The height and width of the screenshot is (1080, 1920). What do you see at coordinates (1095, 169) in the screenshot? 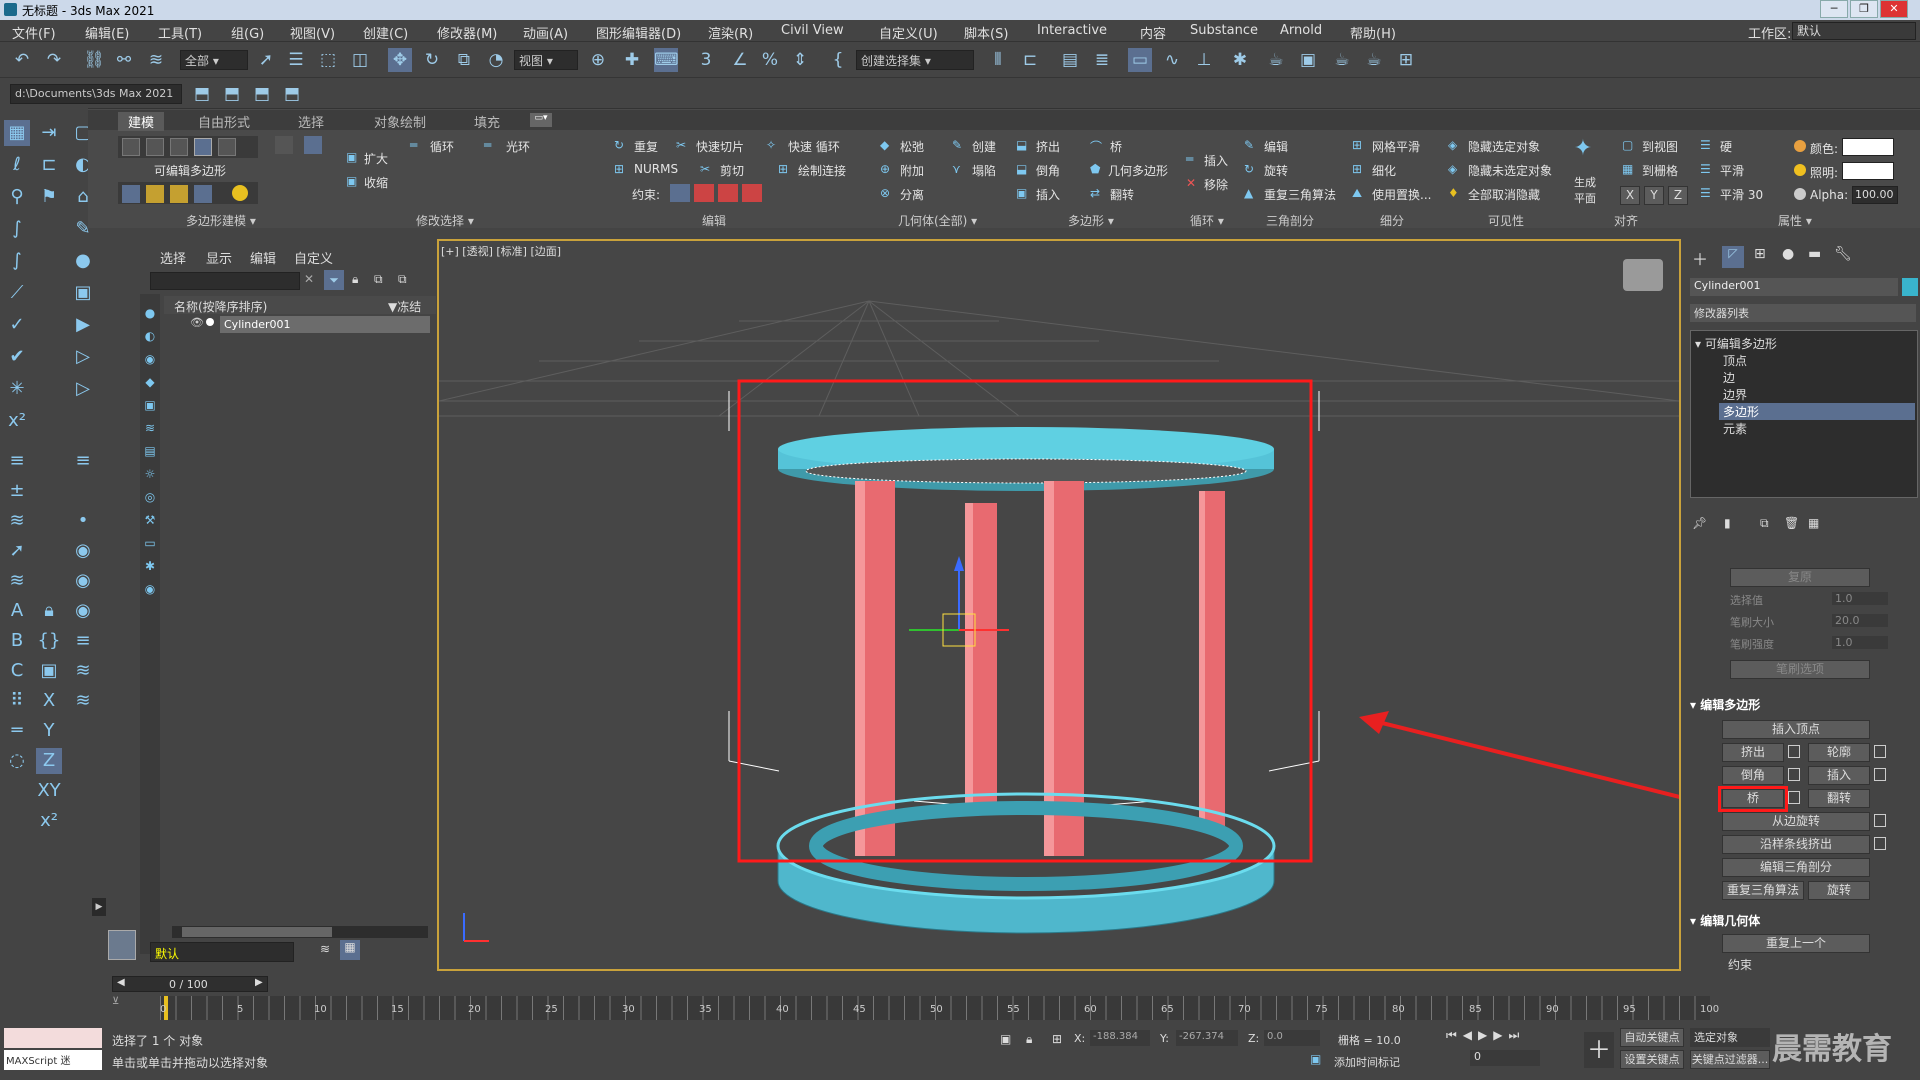
I see `geopoly-icon: ⬟` at bounding box center [1095, 169].